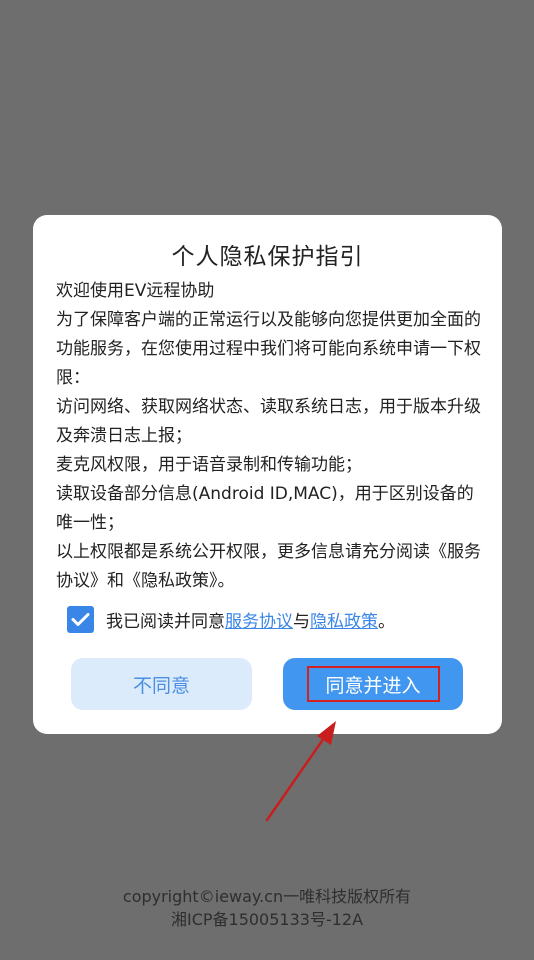 This screenshot has height=960, width=534. I want to click on agree-enter-label: 同意并进入, so click(373, 685).